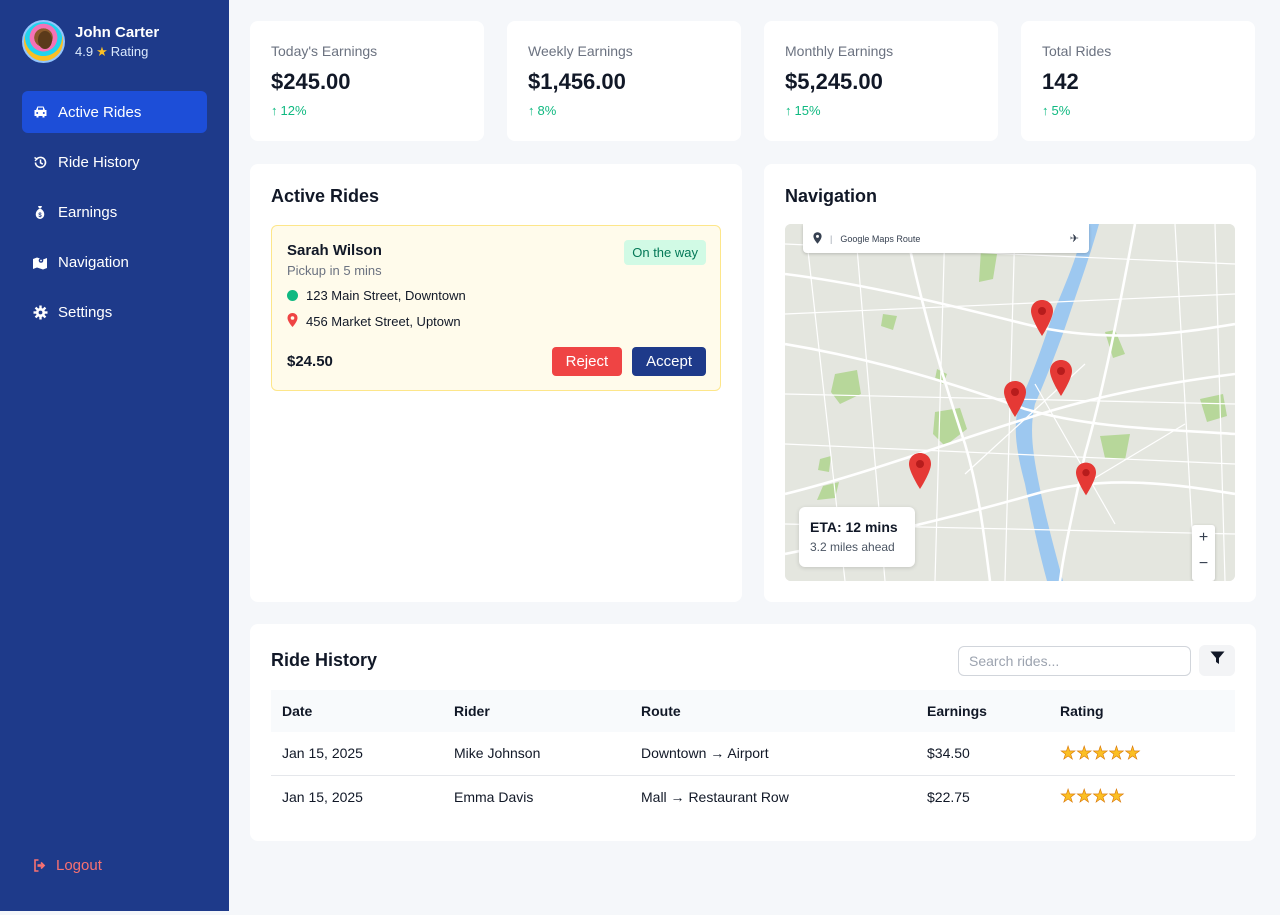  What do you see at coordinates (324, 51) in the screenshot?
I see `stat-label: Today's Earnings` at bounding box center [324, 51].